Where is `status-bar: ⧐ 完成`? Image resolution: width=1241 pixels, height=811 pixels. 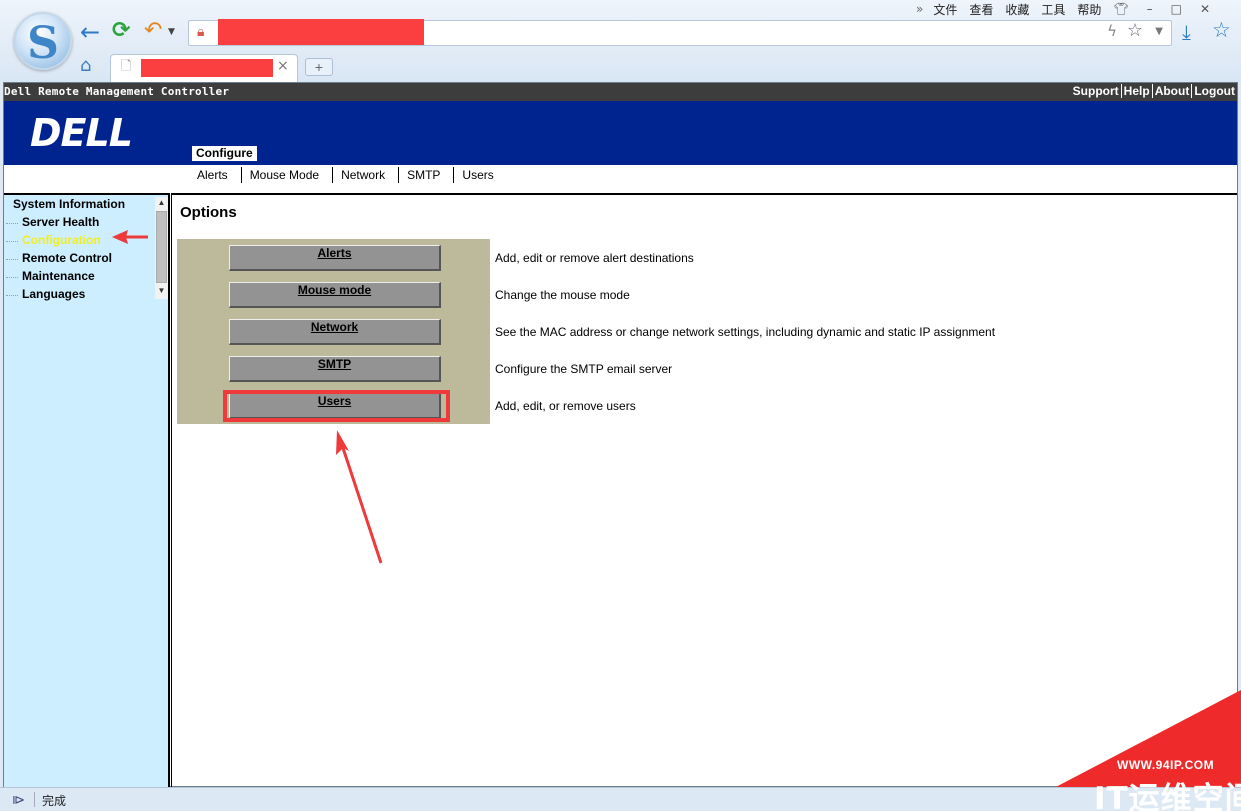
status-bar: ⧐ 完成 is located at coordinates (620, 799).